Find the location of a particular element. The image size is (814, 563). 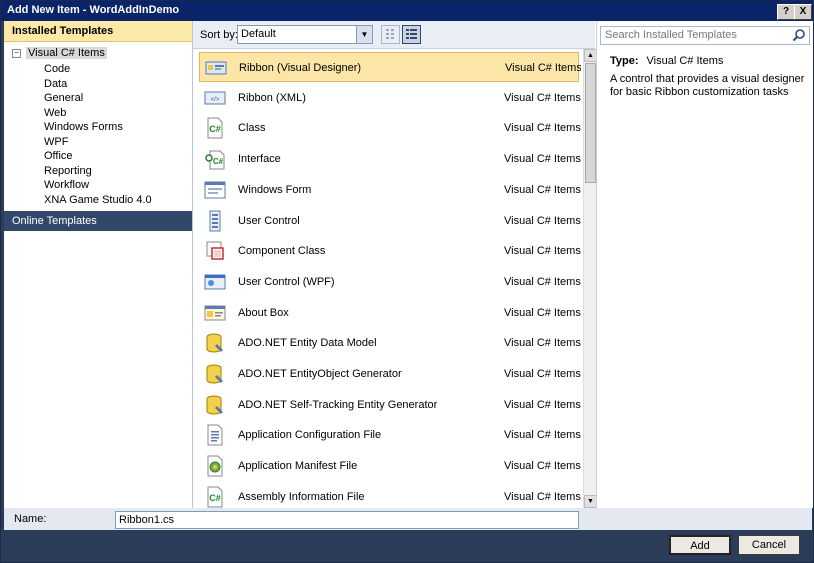

template-name: Application Configuration File is located at coordinates (310, 435).